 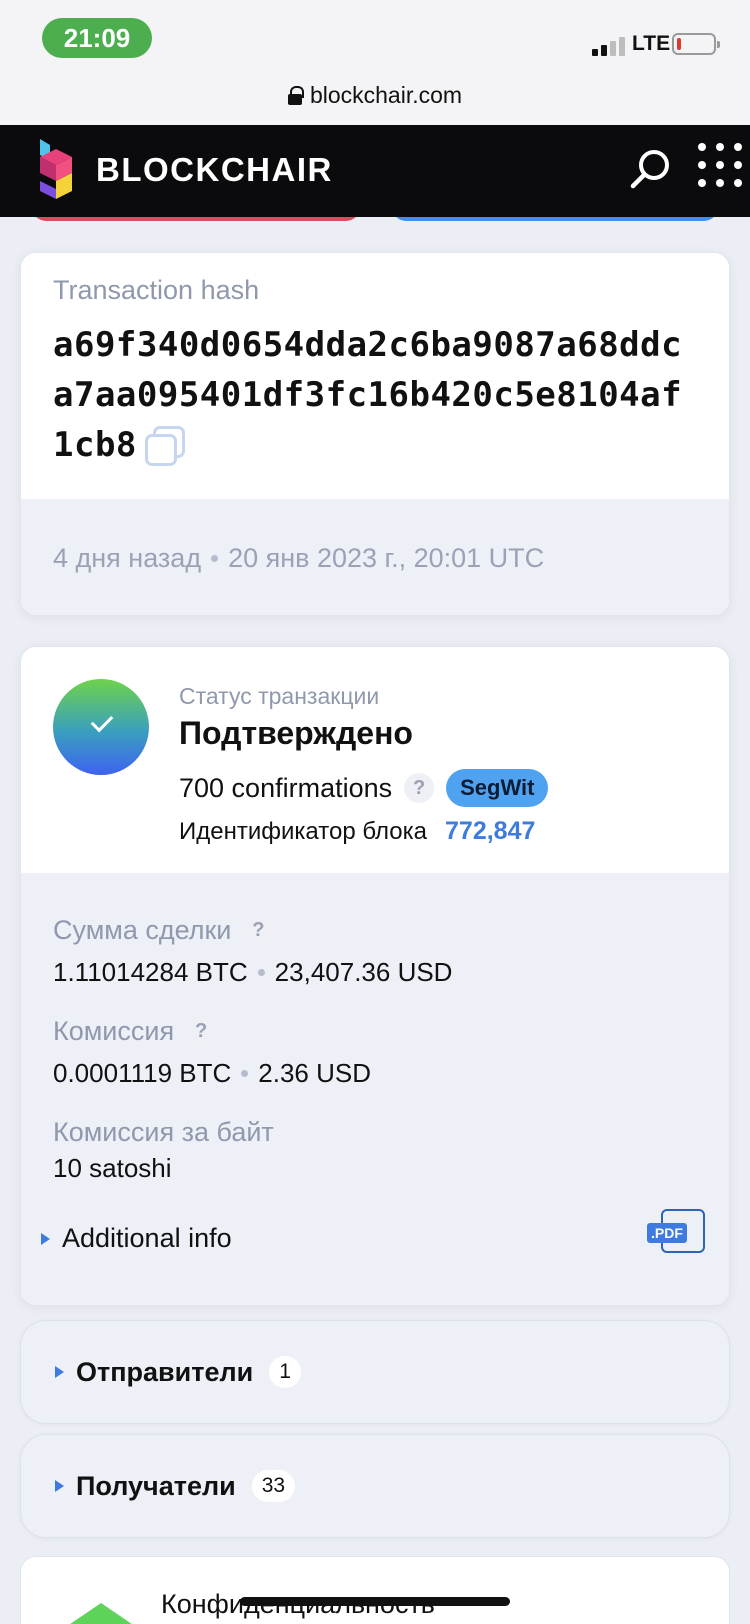 What do you see at coordinates (150, 972) in the screenshot?
I see `amount-btc: 1.11014284 BTC` at bounding box center [150, 972].